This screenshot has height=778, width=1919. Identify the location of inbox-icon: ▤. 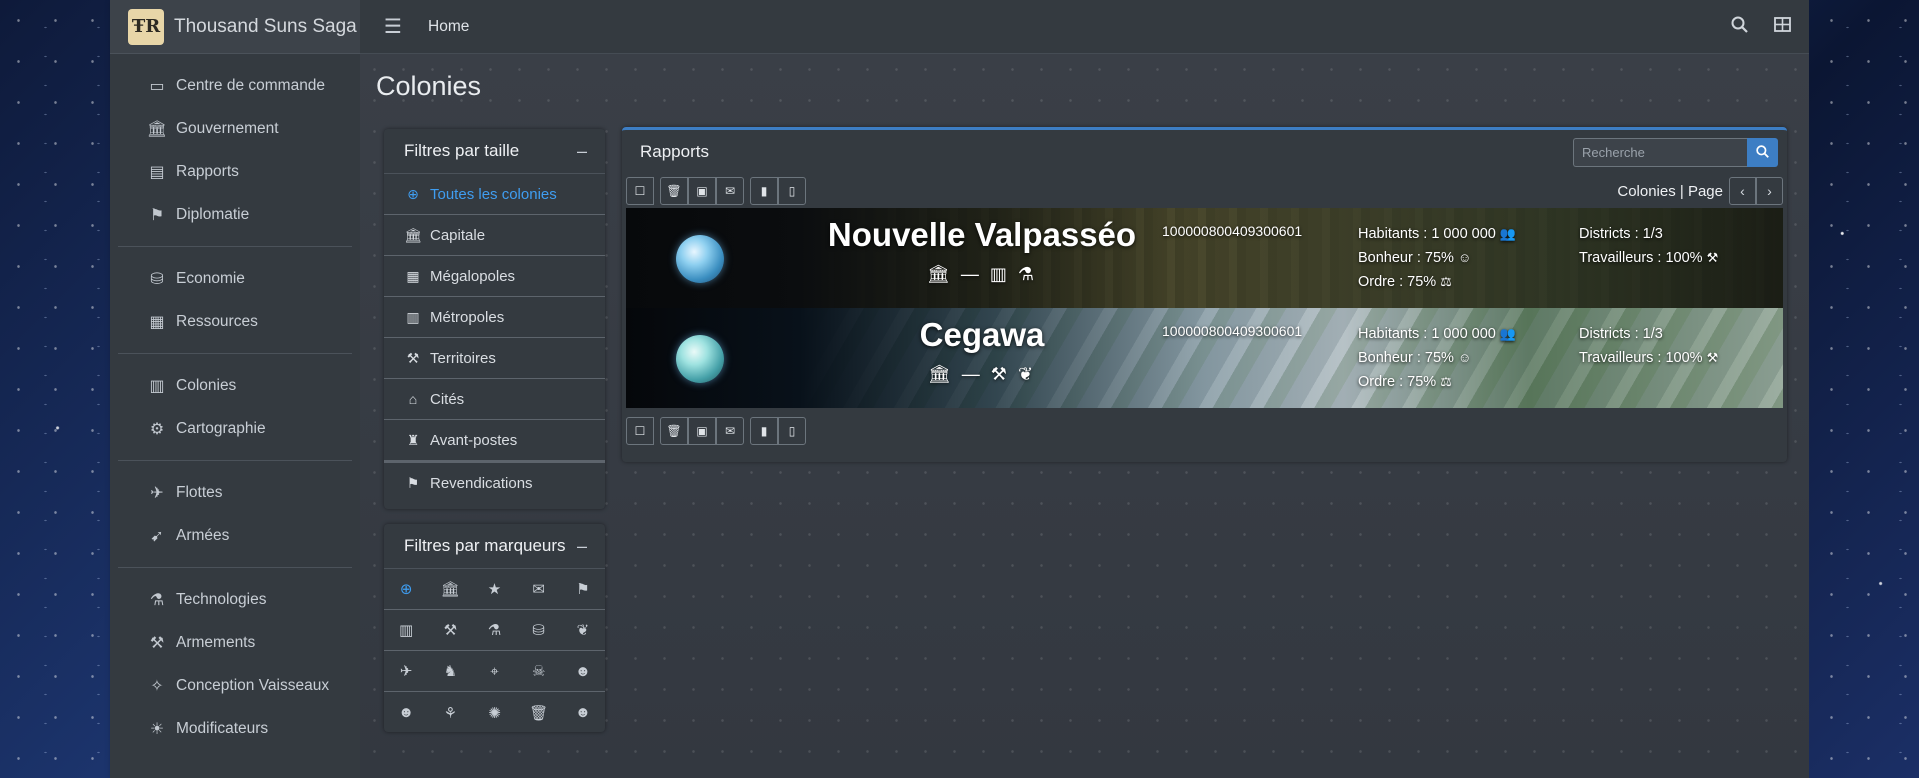
(157, 172).